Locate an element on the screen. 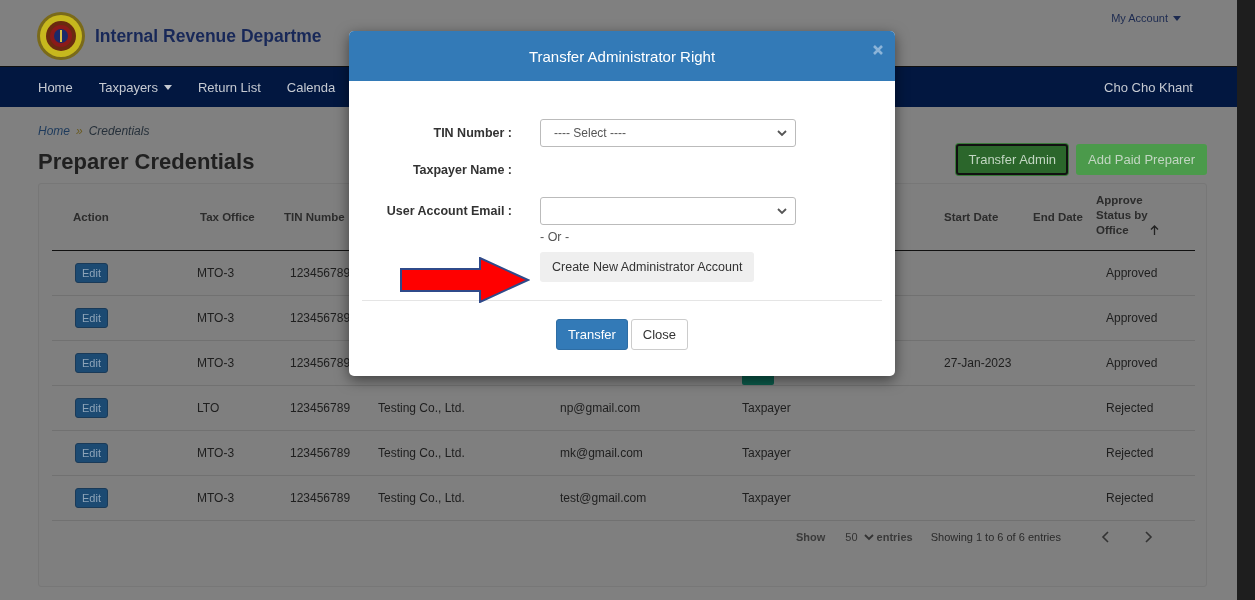 This screenshot has width=1255, height=600. nav-item: Taxpayers is located at coordinates (135, 87).